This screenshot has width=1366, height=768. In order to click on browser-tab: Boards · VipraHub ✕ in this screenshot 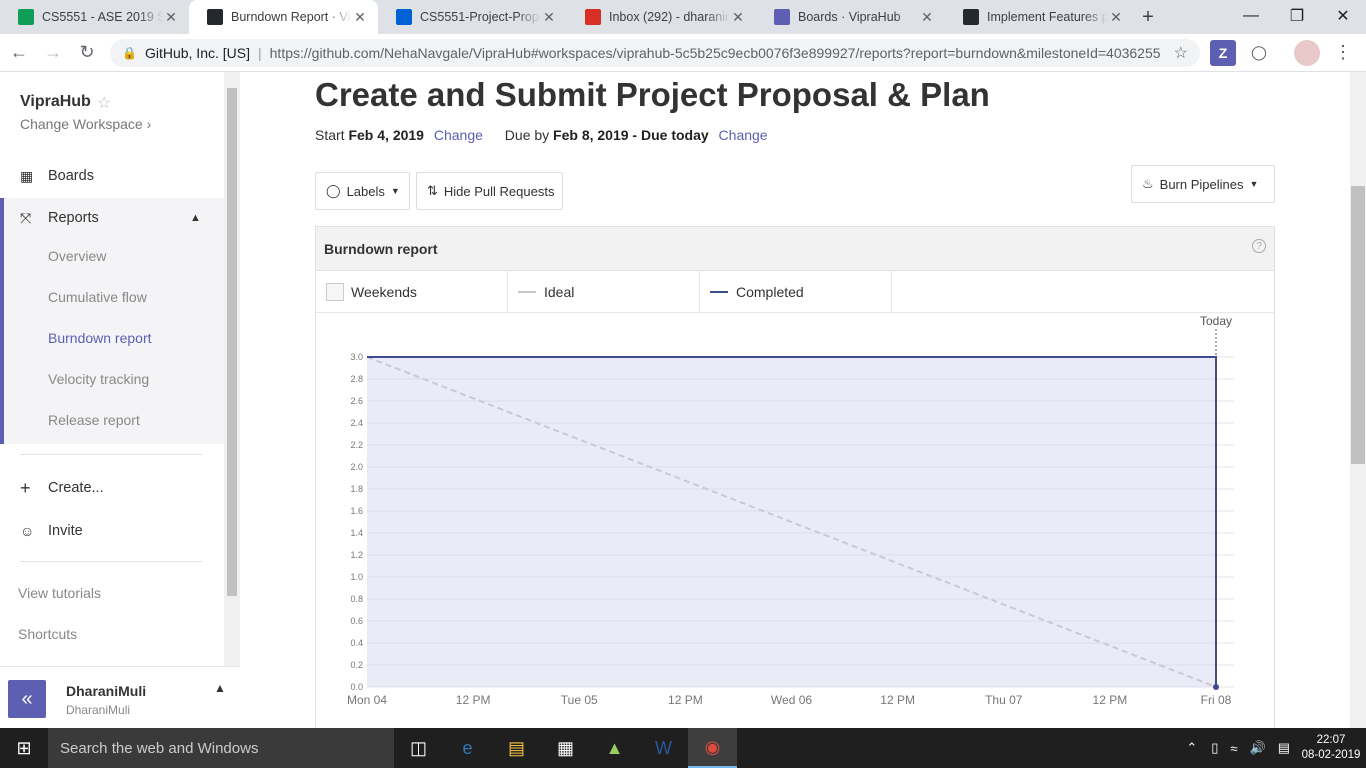, I will do `click(850, 17)`.